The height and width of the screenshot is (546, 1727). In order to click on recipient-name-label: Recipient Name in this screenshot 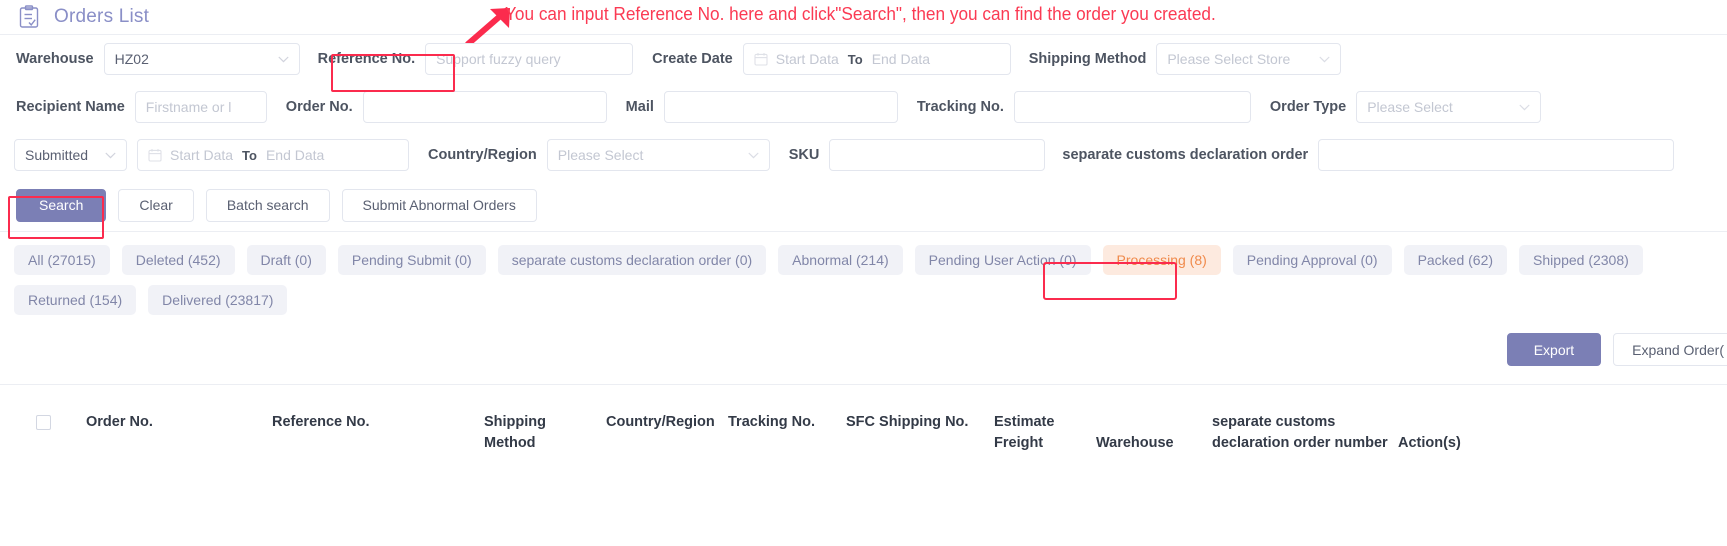, I will do `click(70, 107)`.